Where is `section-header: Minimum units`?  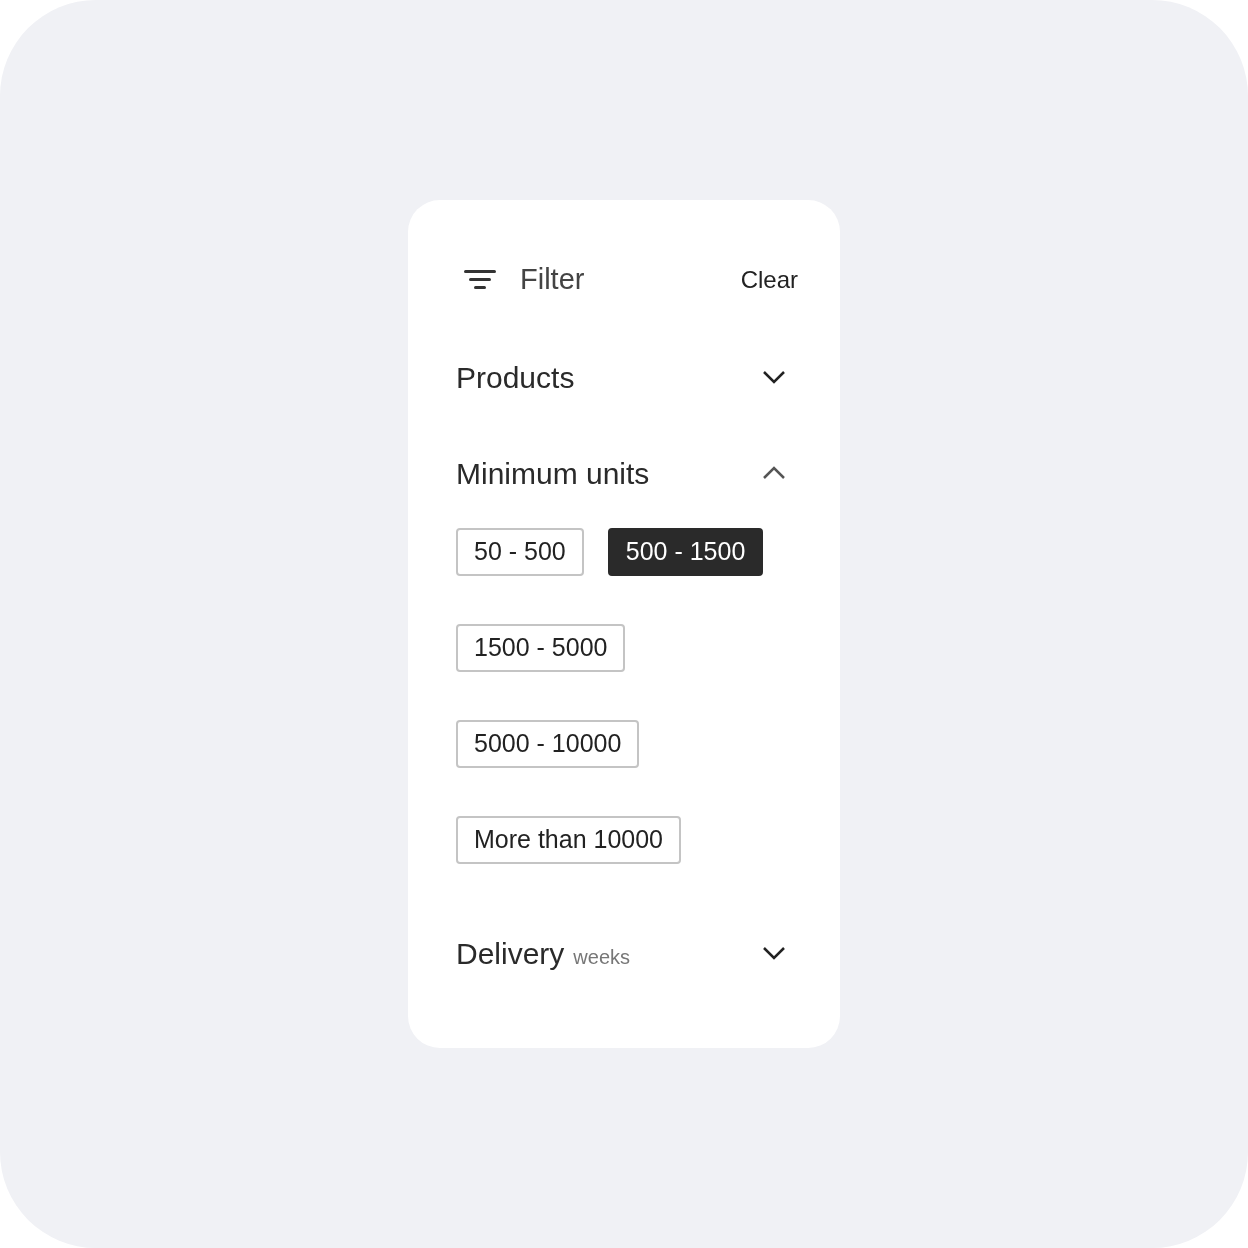
section-header: Minimum units is located at coordinates (624, 473).